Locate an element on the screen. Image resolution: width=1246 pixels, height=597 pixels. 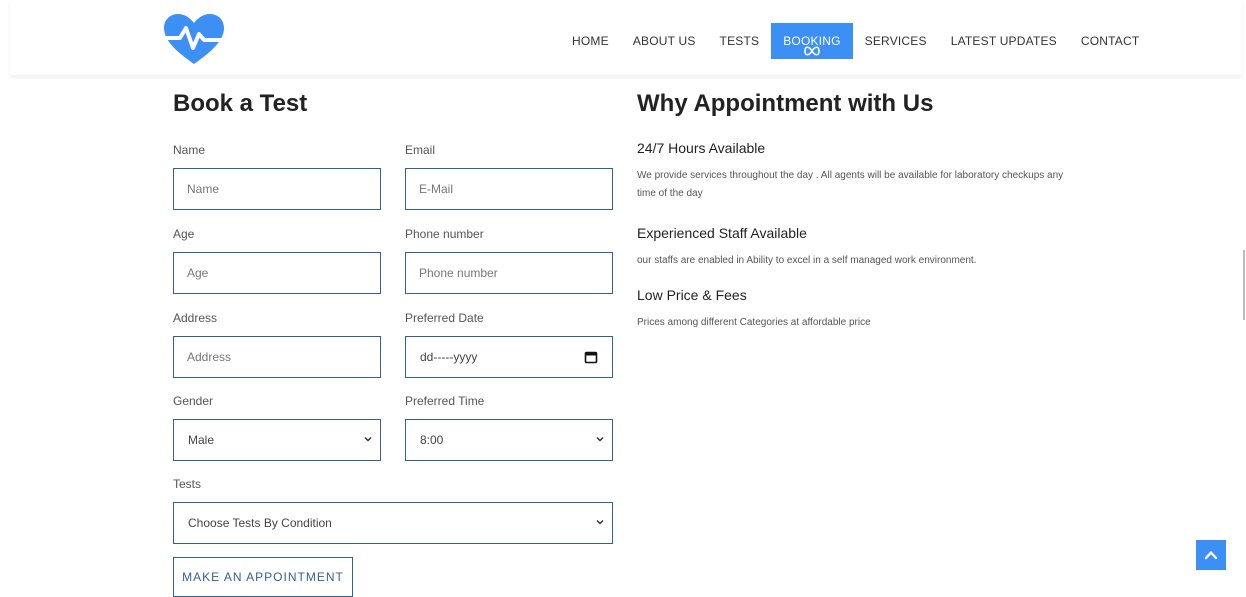
date-placeholder: dd-----yyyy is located at coordinates (449, 357).